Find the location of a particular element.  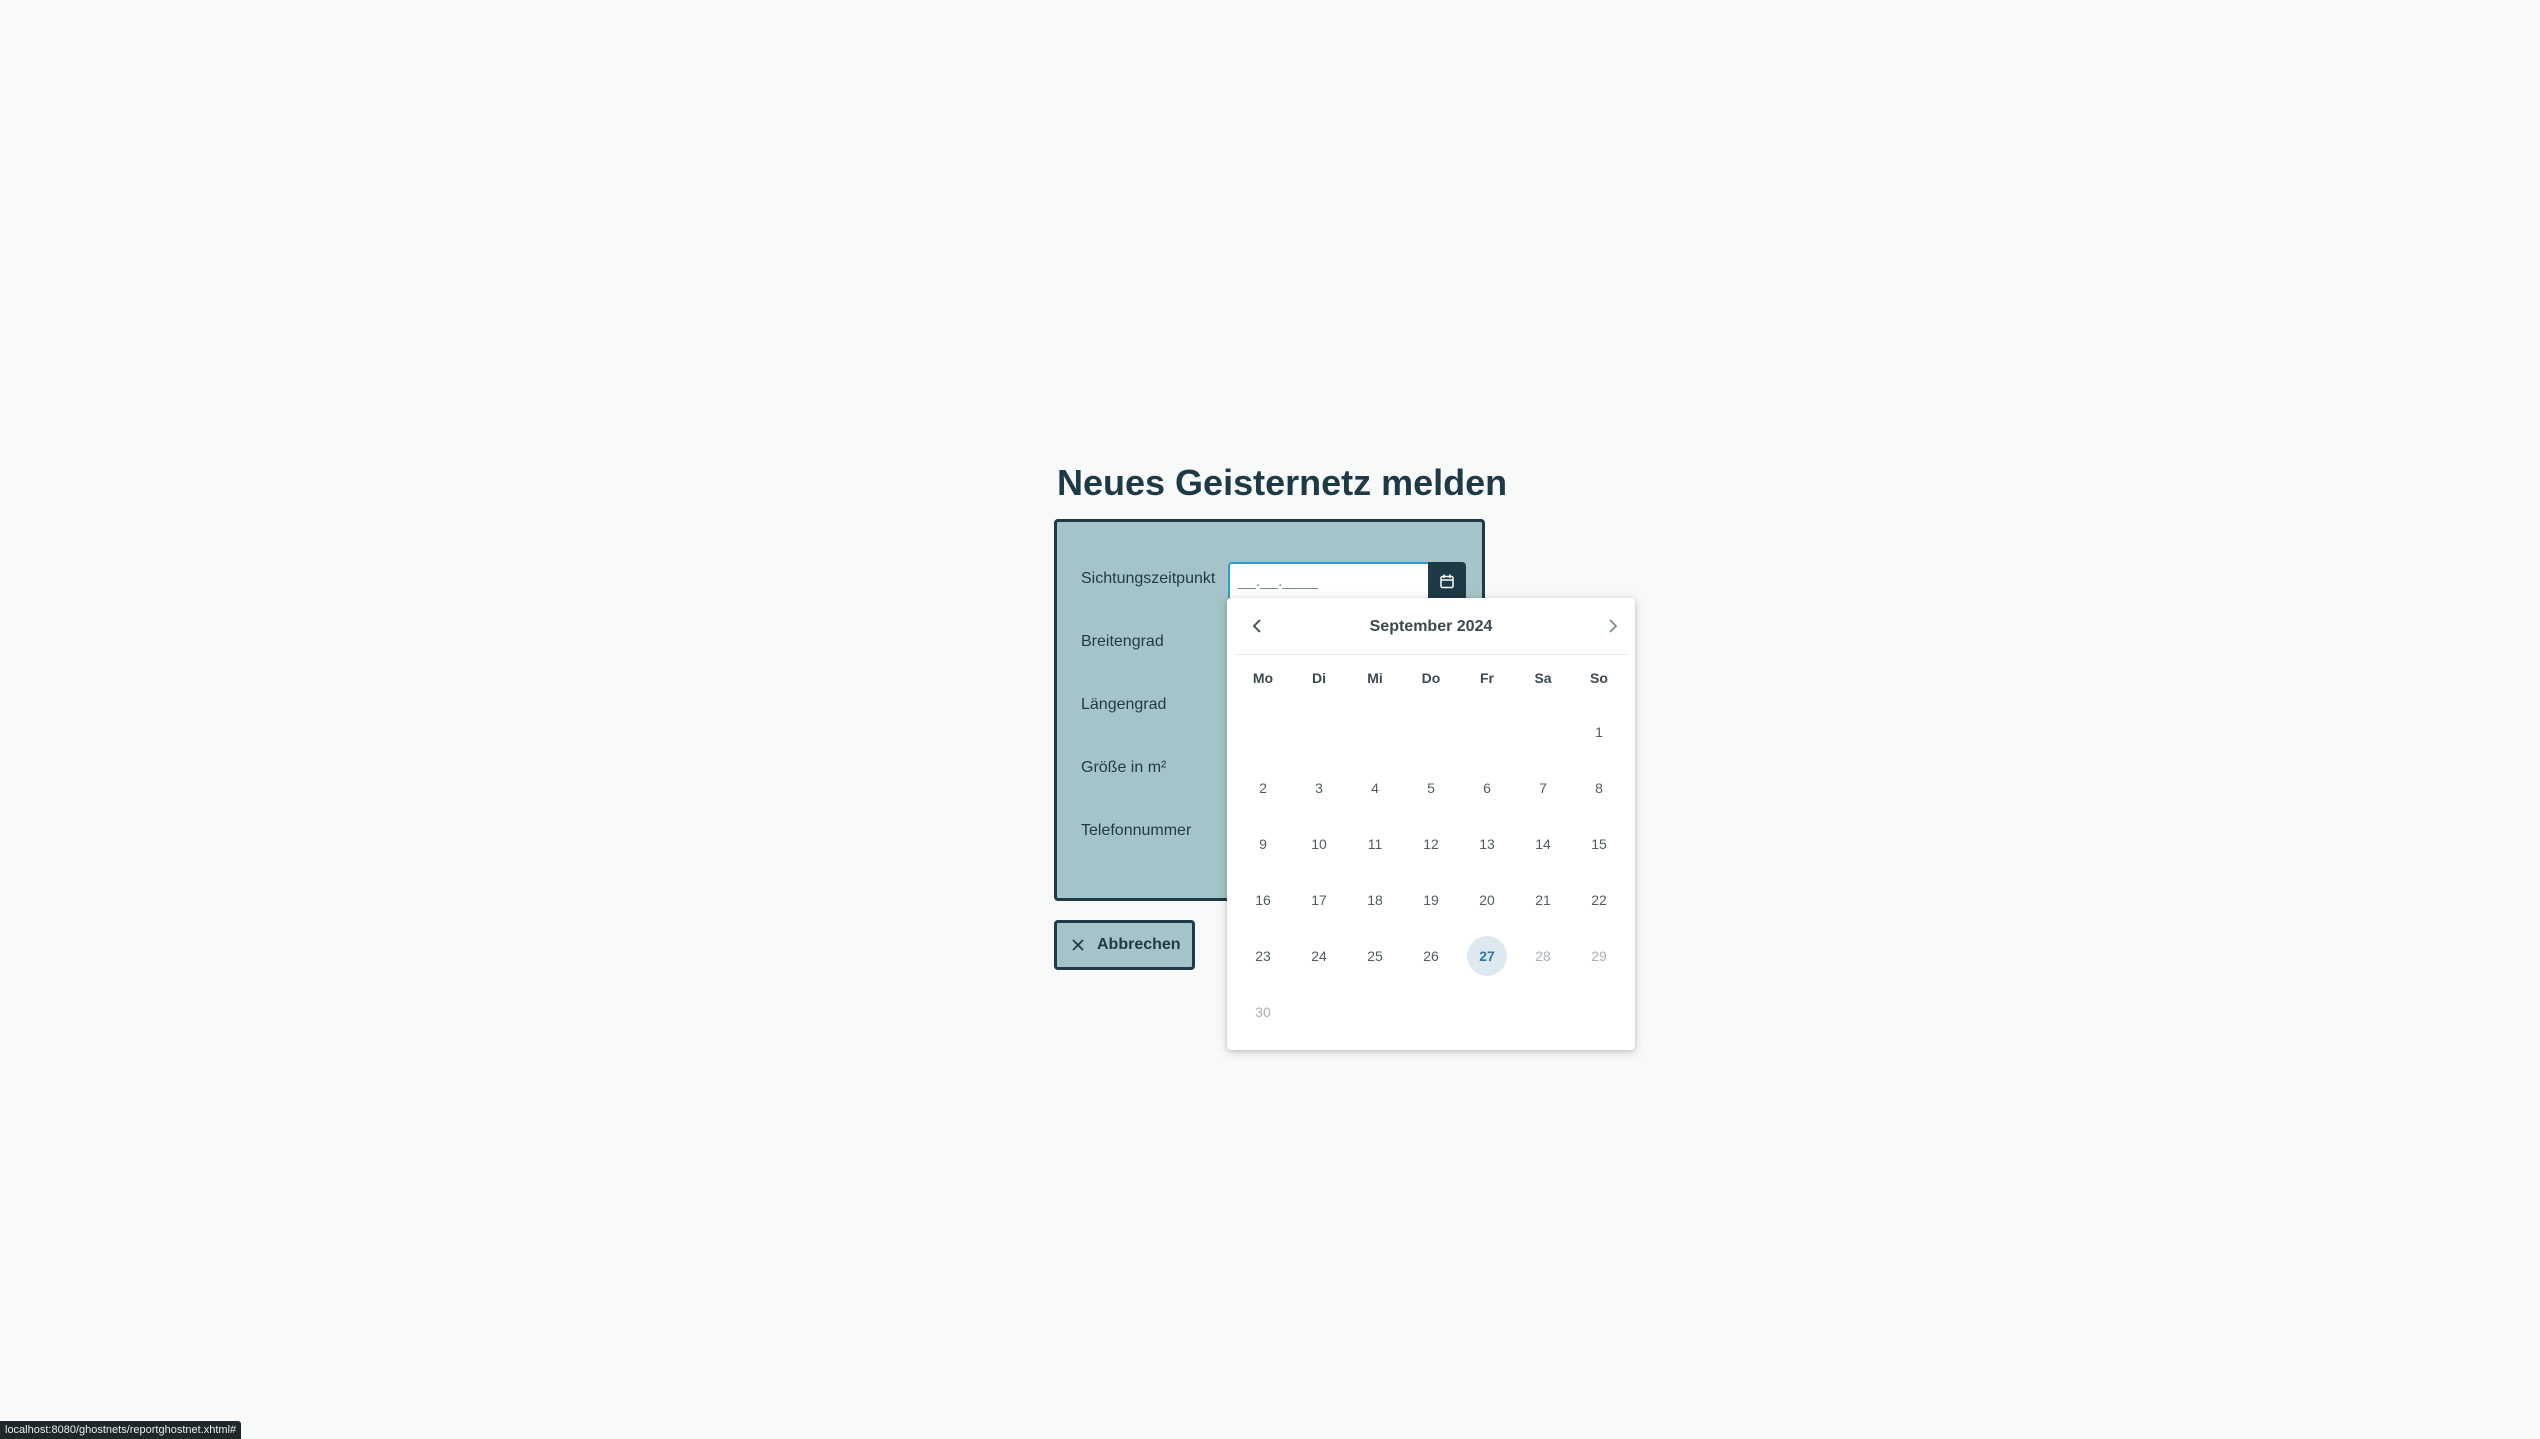

day-number: 2 is located at coordinates (1263, 788).